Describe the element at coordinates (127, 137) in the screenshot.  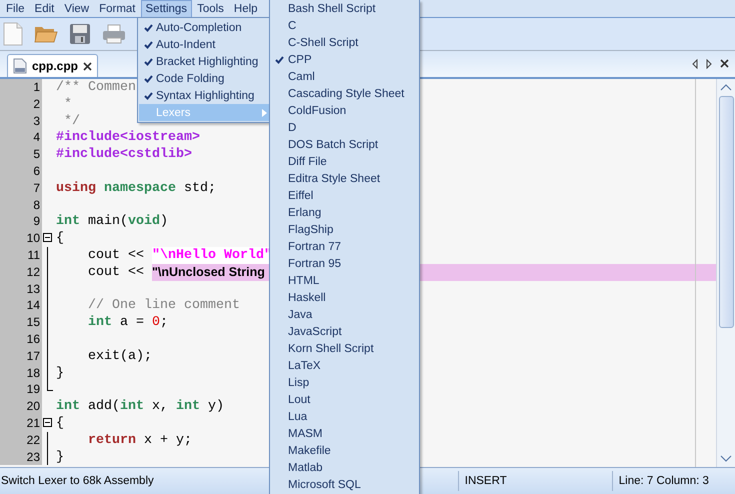
I see `code-line: #include<iostream>` at that location.